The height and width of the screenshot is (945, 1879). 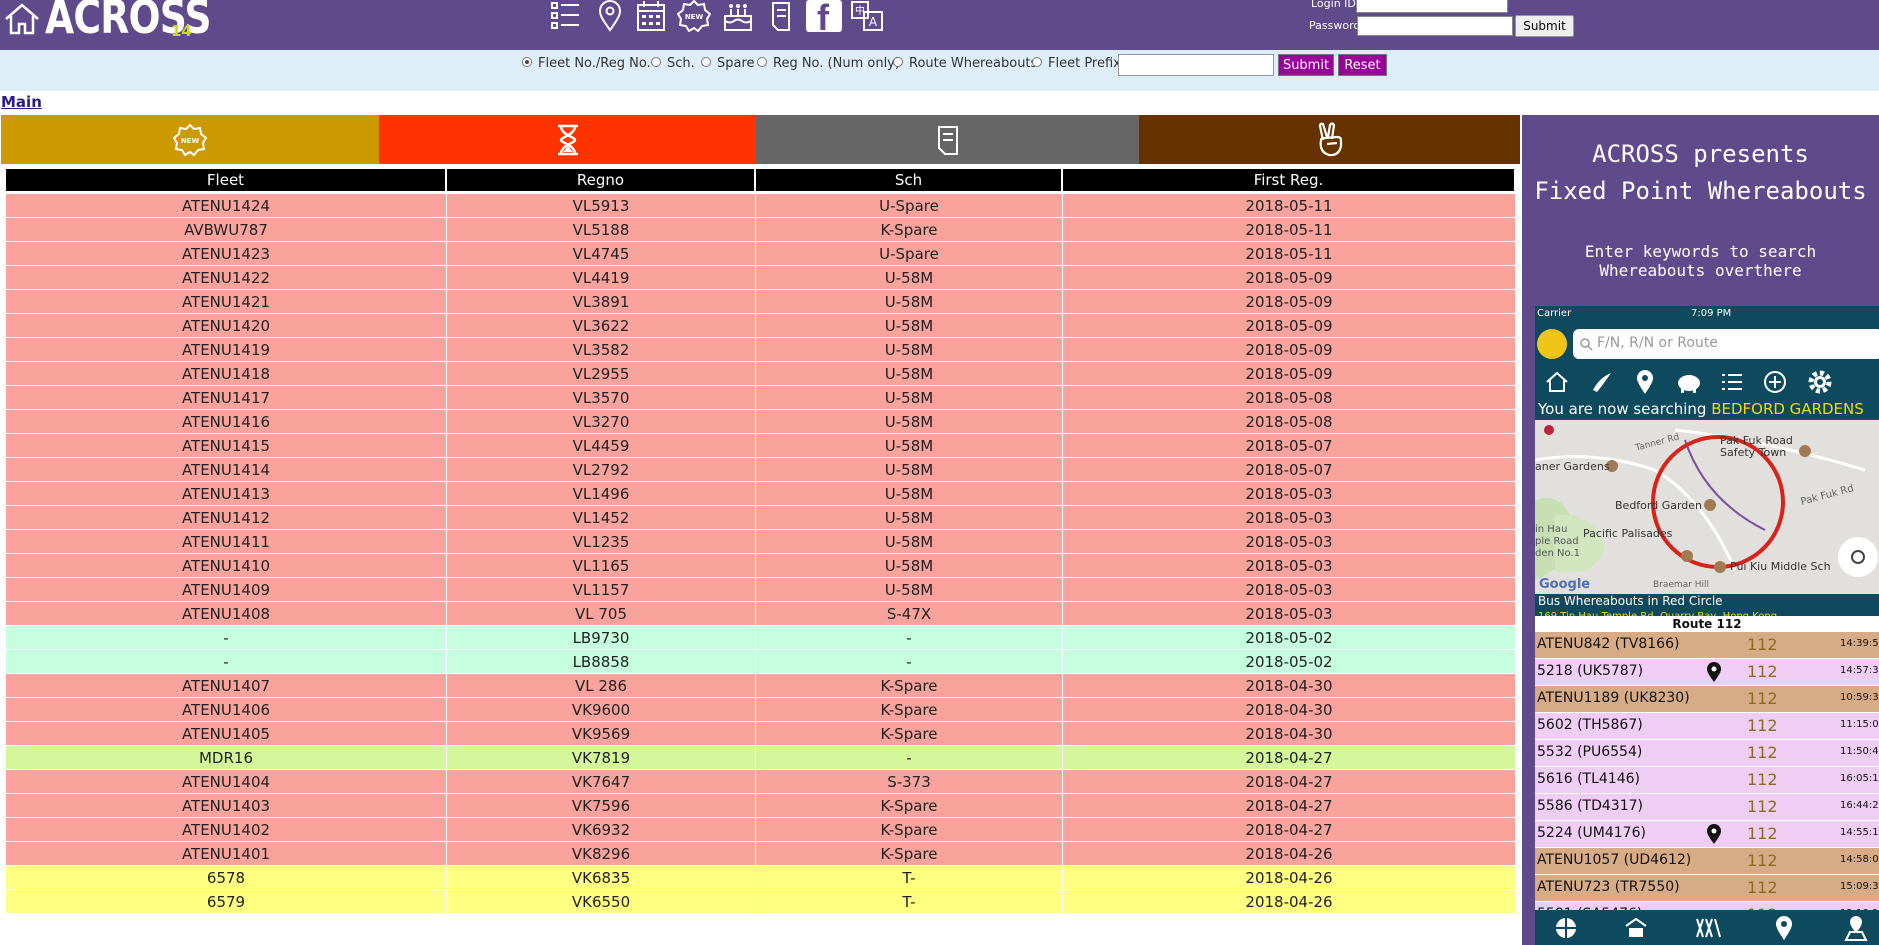 What do you see at coordinates (226, 421) in the screenshot?
I see `cell-fleet: ATENU1416` at bounding box center [226, 421].